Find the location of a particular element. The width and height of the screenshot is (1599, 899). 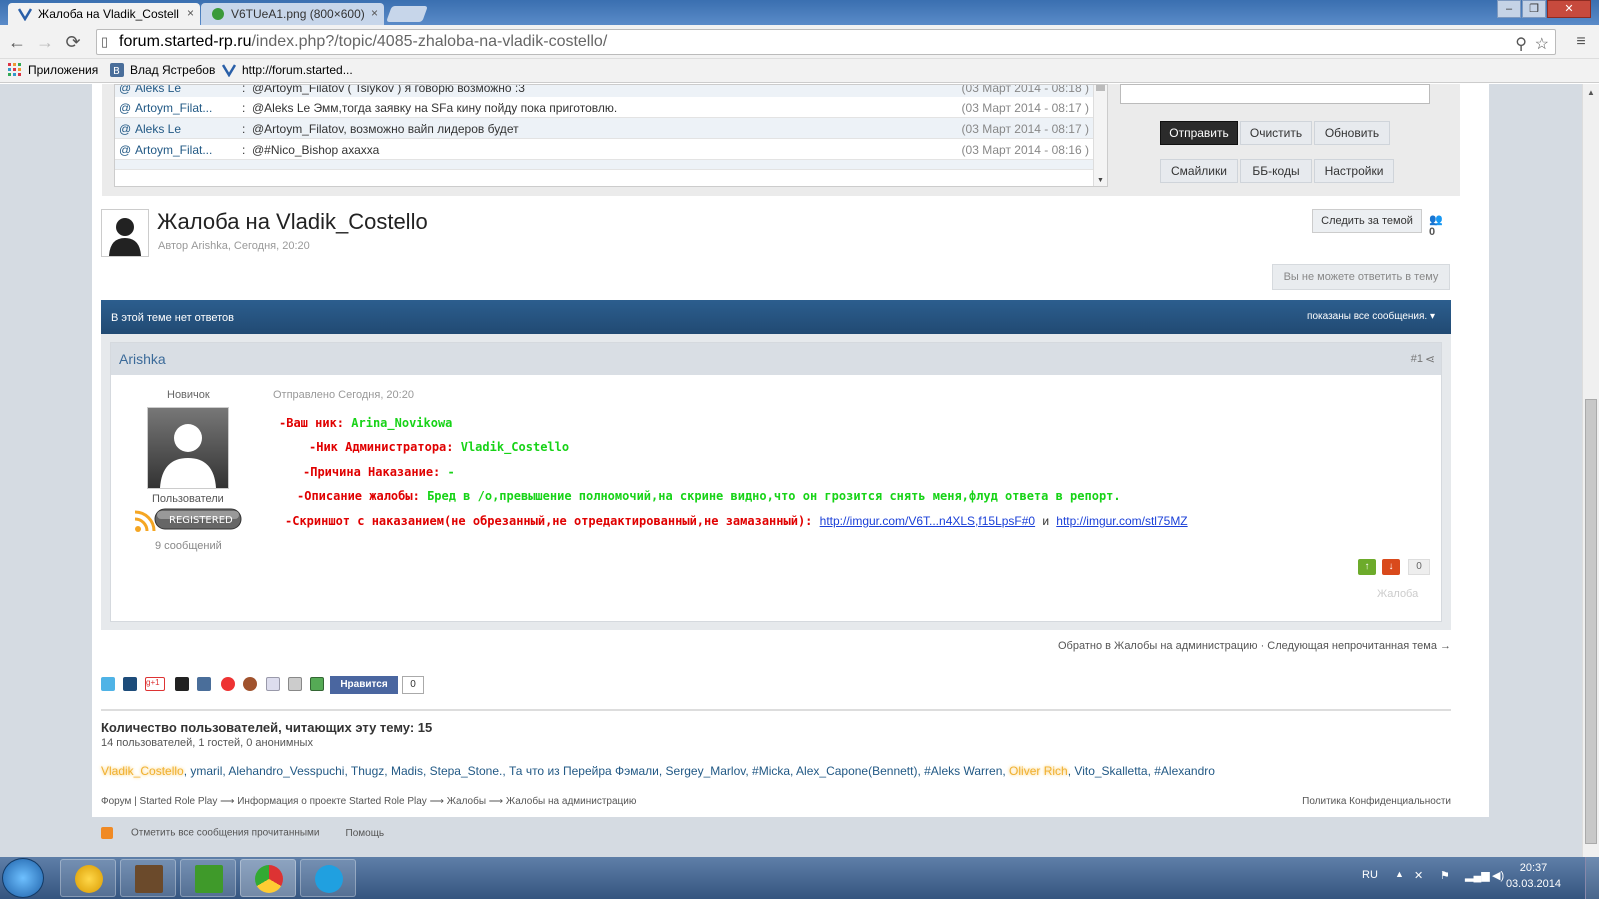

shoutbox-scrollbar: ▼ is located at coordinates (1100, 135).